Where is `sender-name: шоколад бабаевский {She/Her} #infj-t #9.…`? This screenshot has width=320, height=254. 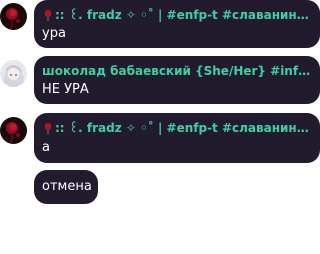
sender-name: шоколад бабаевский {She/Her} #infj-t #9.… is located at coordinates (178, 71).